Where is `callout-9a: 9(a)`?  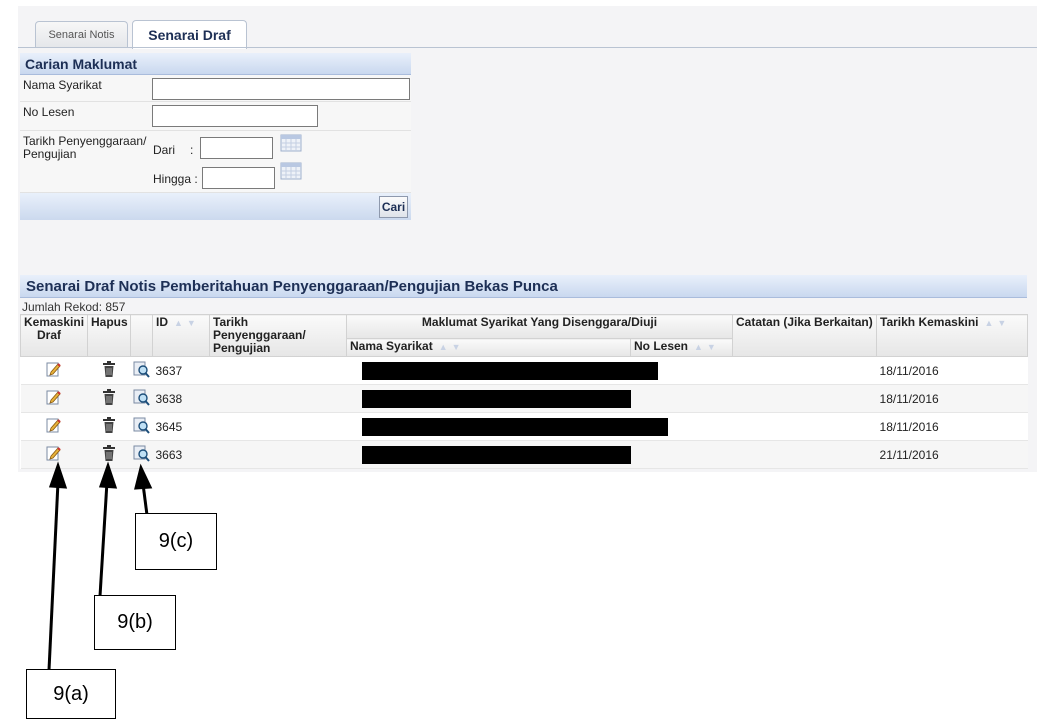
callout-9a: 9(a) is located at coordinates (71, 694).